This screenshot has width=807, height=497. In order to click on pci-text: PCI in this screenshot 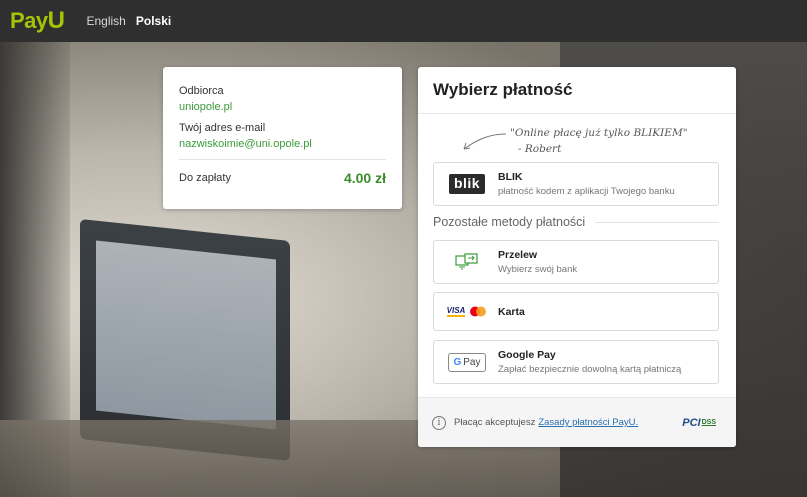, I will do `click(691, 422)`.